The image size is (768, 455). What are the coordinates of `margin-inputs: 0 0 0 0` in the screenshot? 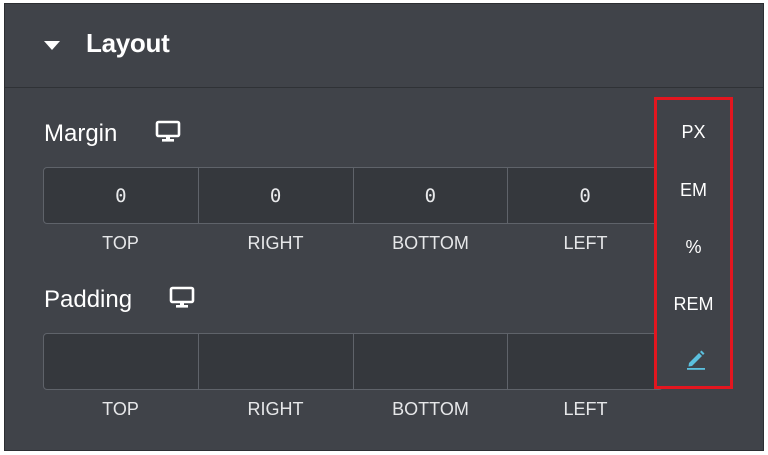 It's located at (353, 195).